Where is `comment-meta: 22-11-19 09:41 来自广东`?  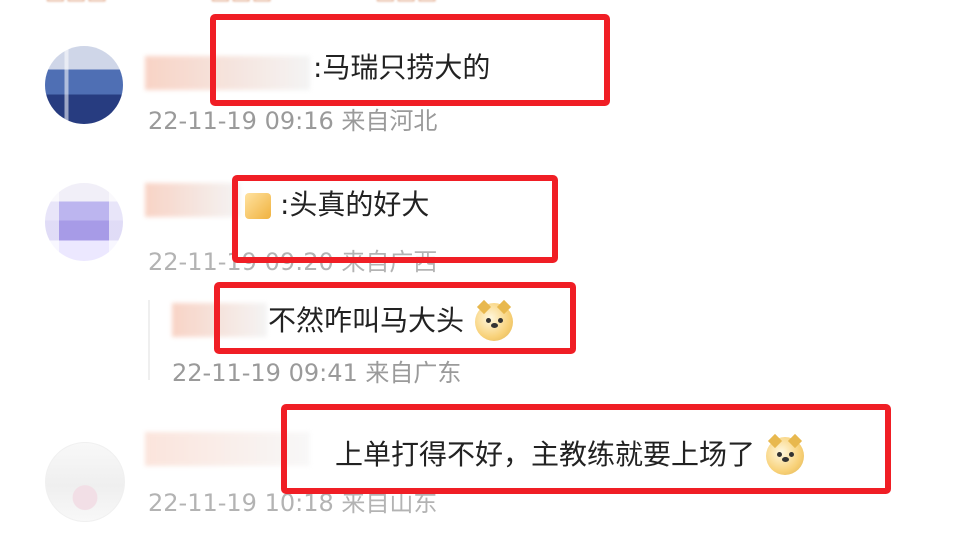 comment-meta: 22-11-19 09:41 来自广东 is located at coordinates (317, 373).